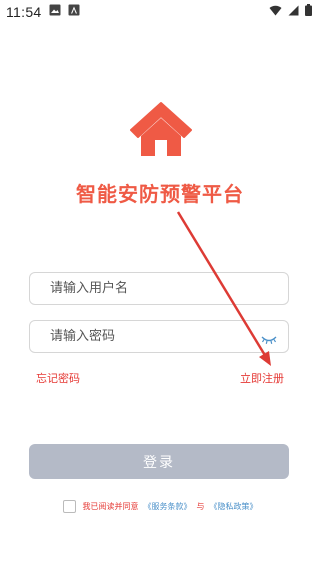 This screenshot has width=320, height=568. What do you see at coordinates (74, 12) in the screenshot?
I see `store-icon` at bounding box center [74, 12].